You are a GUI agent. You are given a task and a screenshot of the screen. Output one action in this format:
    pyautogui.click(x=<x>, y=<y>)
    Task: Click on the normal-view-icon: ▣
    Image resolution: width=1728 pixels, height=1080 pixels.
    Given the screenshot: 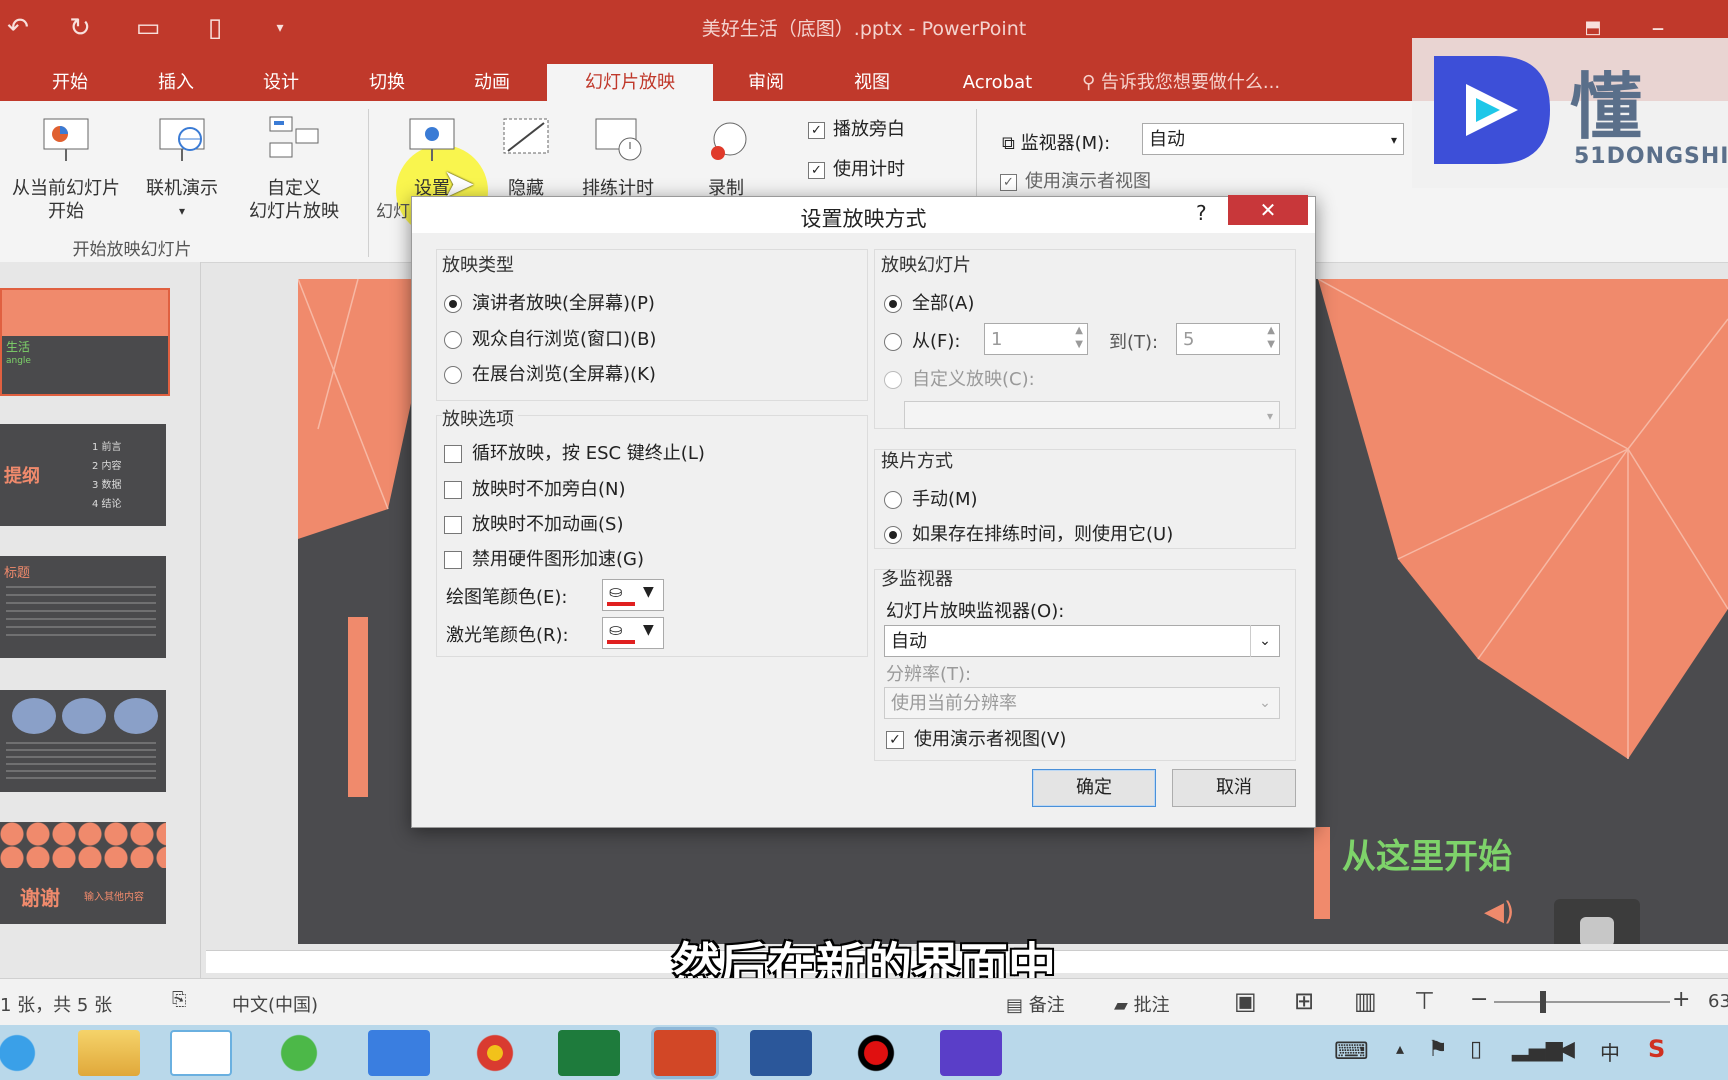 What is the action you would take?
    pyautogui.click(x=1245, y=1001)
    